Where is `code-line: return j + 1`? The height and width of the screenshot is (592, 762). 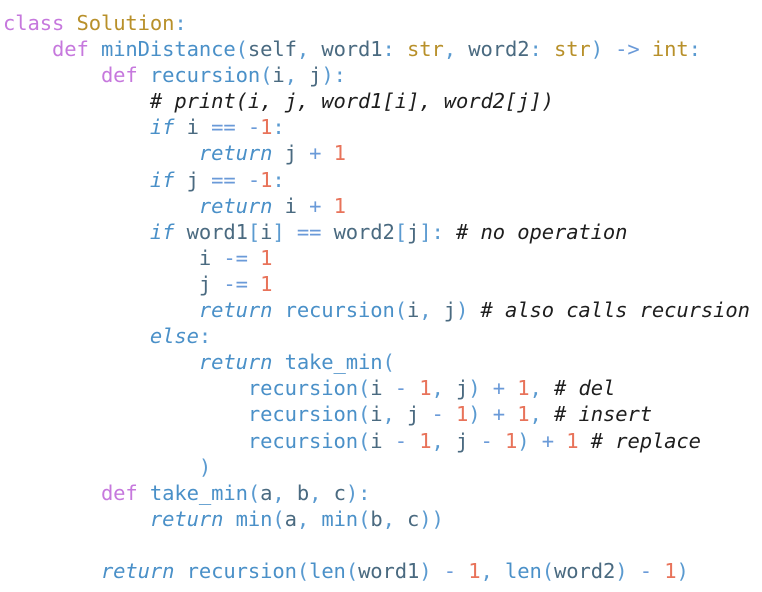
code-line: return j + 1 is located at coordinates (376, 153).